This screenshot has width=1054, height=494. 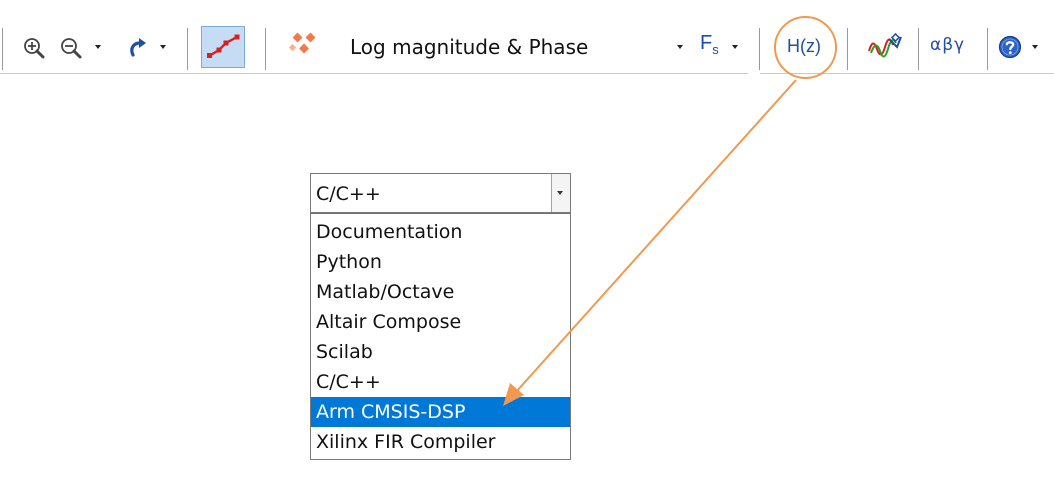 I want to click on line-route-button, so click(x=223, y=47).